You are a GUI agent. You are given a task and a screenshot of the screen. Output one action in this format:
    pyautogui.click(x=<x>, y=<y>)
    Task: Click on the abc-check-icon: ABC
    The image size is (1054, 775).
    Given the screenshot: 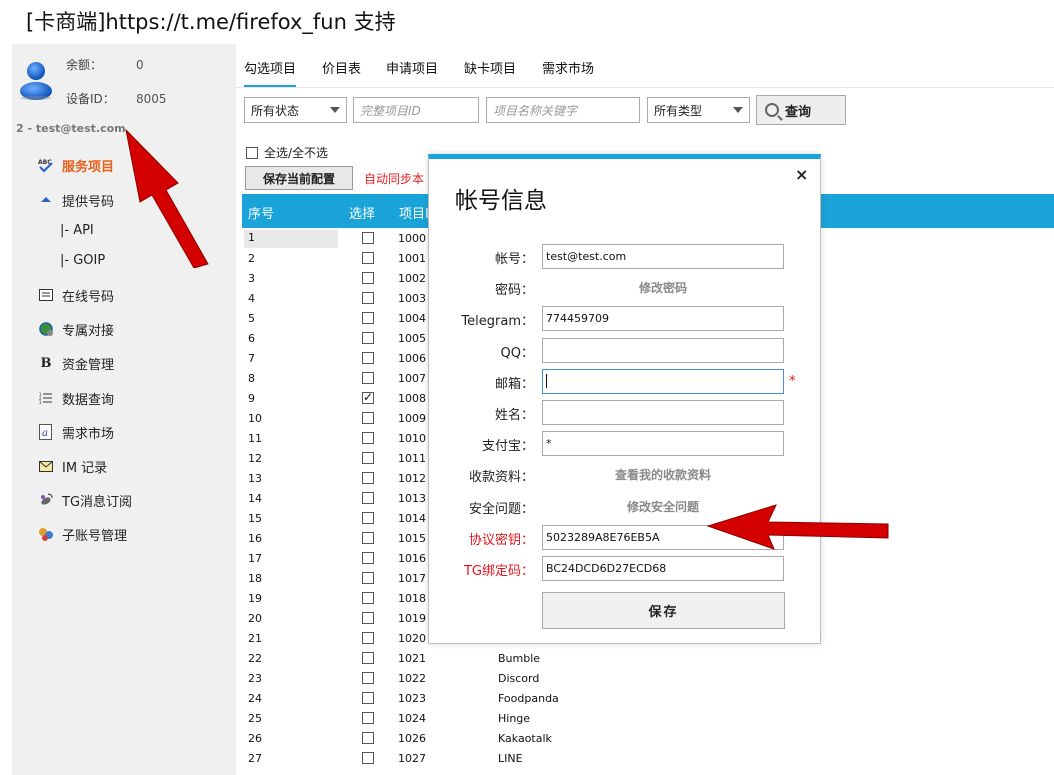 What is the action you would take?
    pyautogui.click(x=46, y=165)
    